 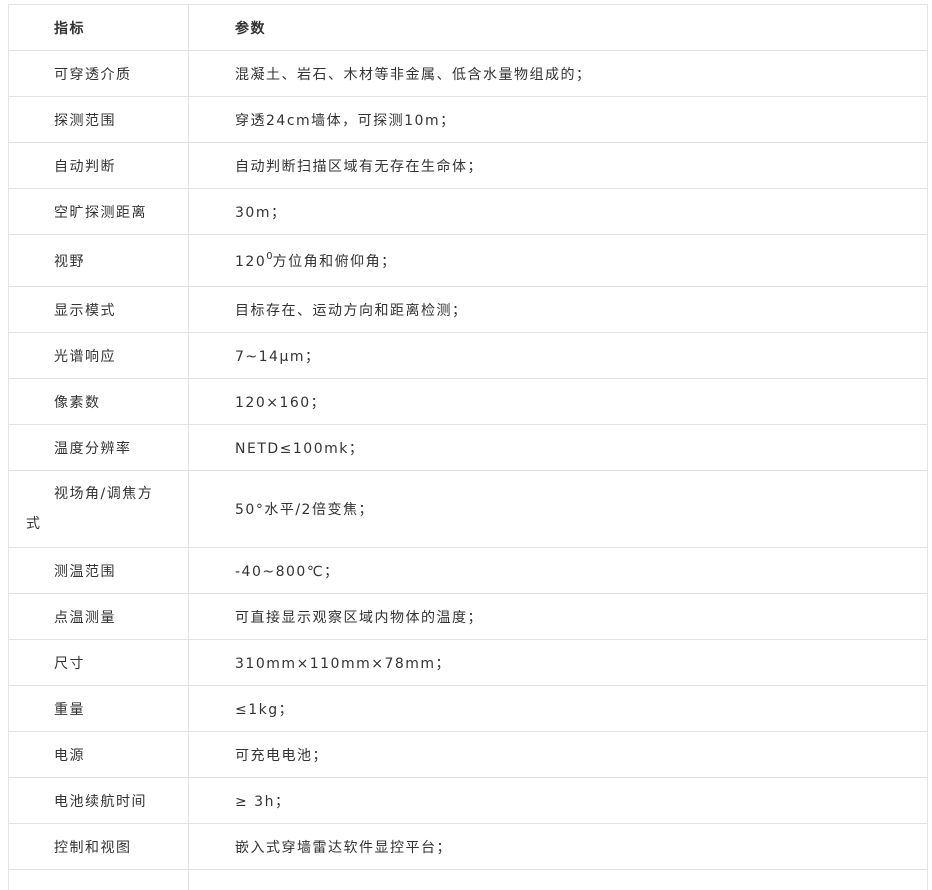 What do you see at coordinates (98, 616) in the screenshot?
I see `row-name: 点温测量` at bounding box center [98, 616].